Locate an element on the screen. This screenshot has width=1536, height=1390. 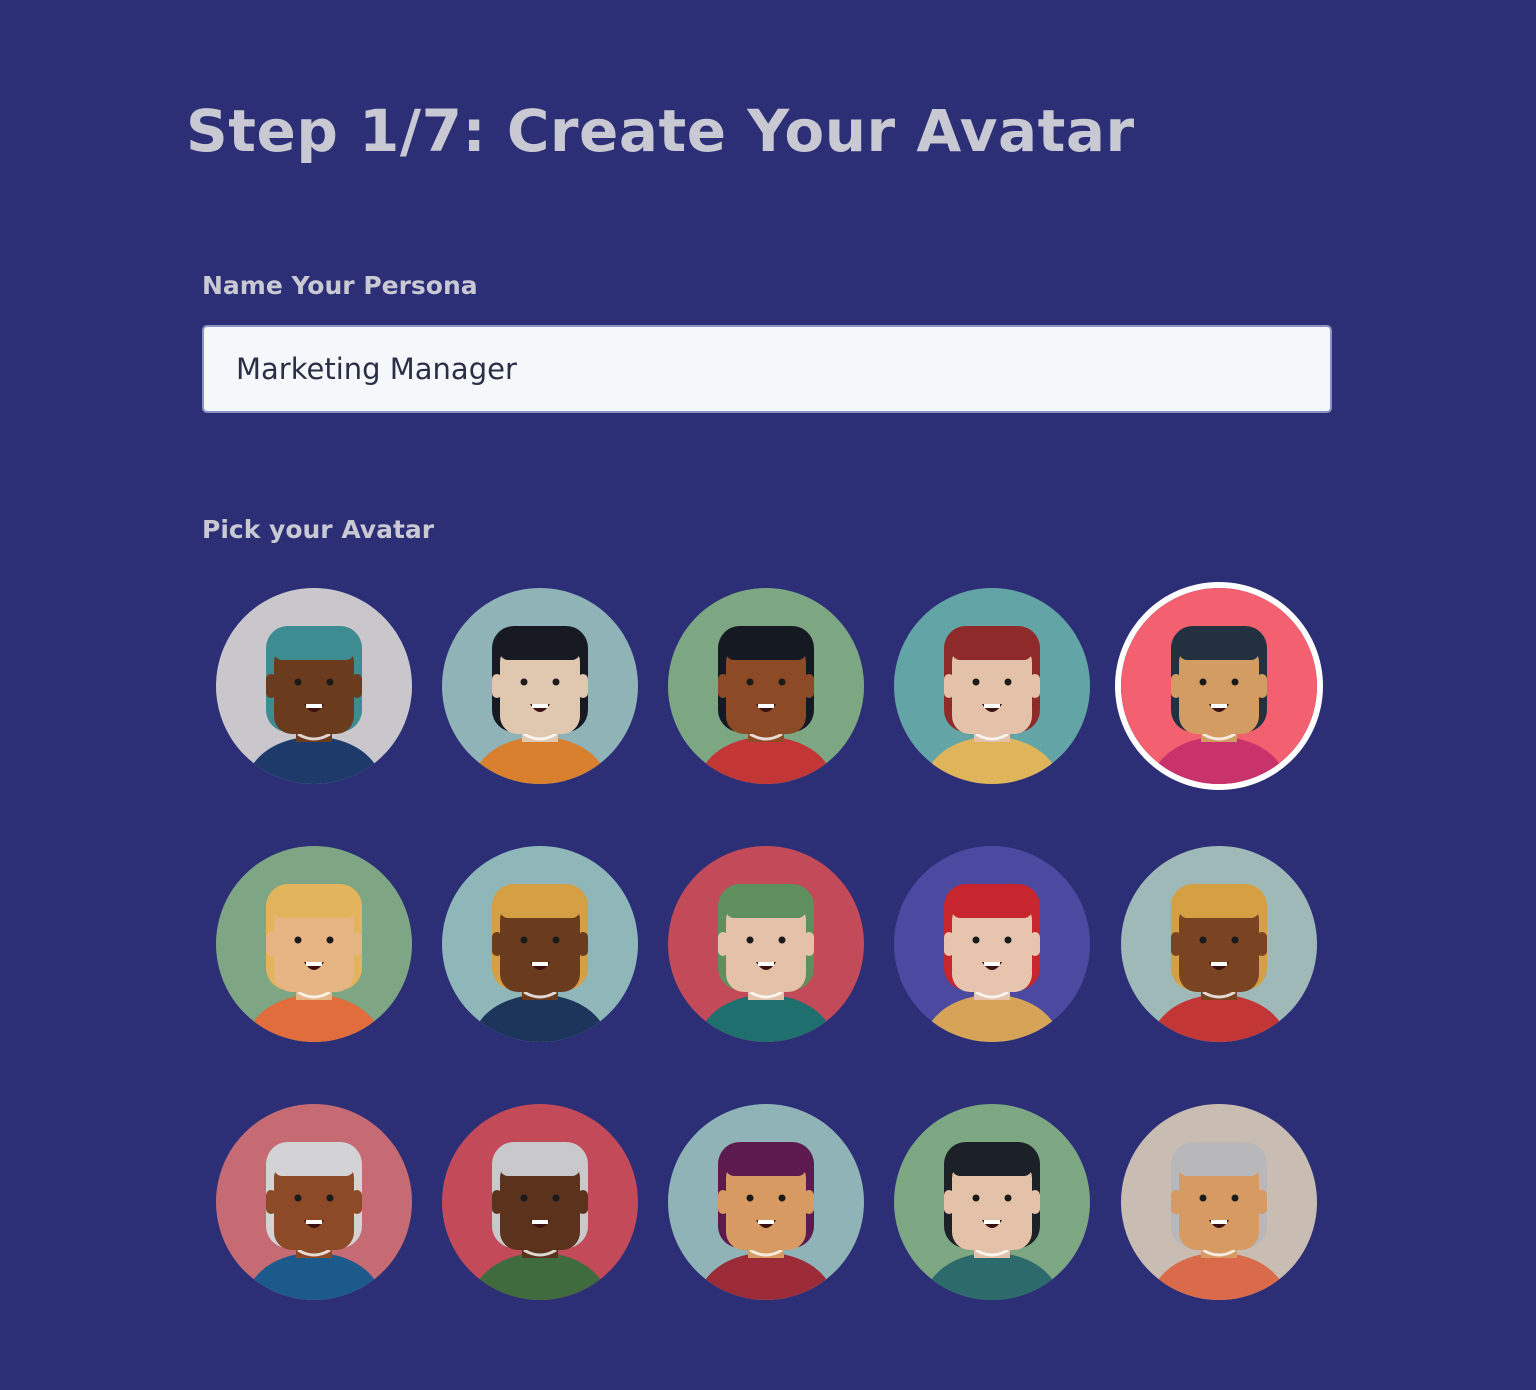
avatar-dark-hair-man-icon is located at coordinates (1219, 686).